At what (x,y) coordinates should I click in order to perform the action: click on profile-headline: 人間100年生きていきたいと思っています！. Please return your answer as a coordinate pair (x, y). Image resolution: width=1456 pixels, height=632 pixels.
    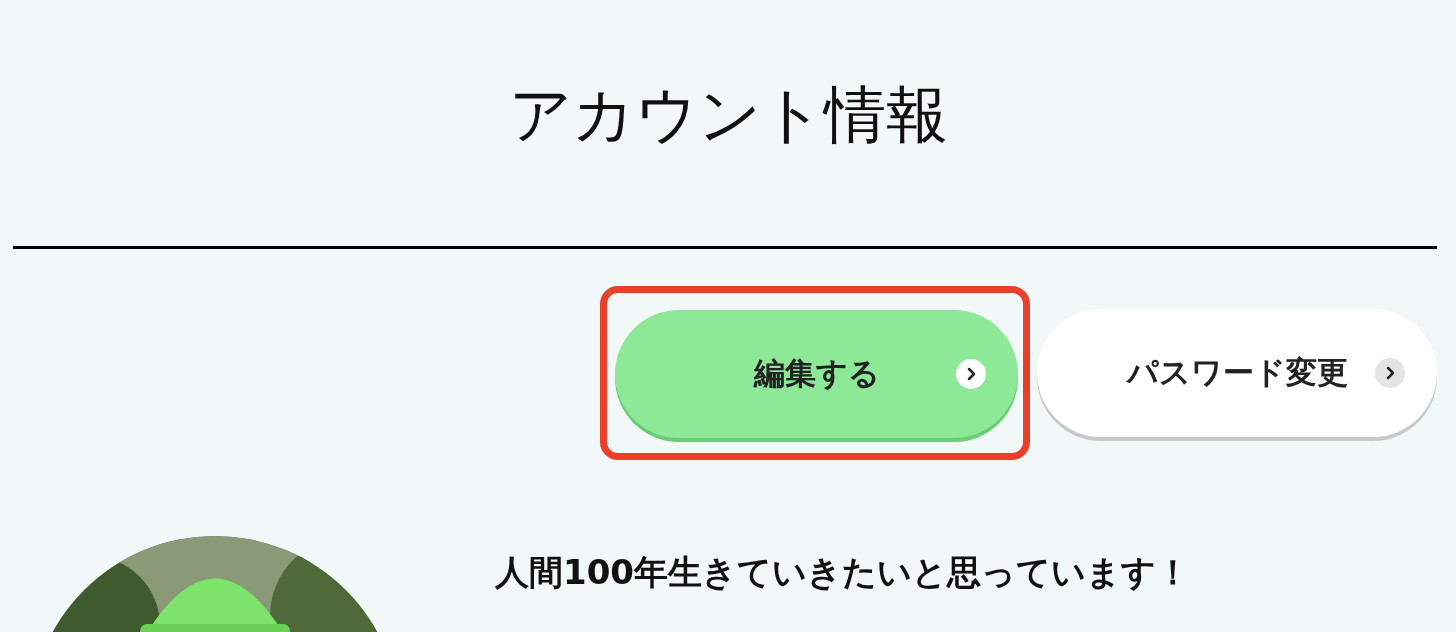
    Looking at the image, I should click on (842, 573).